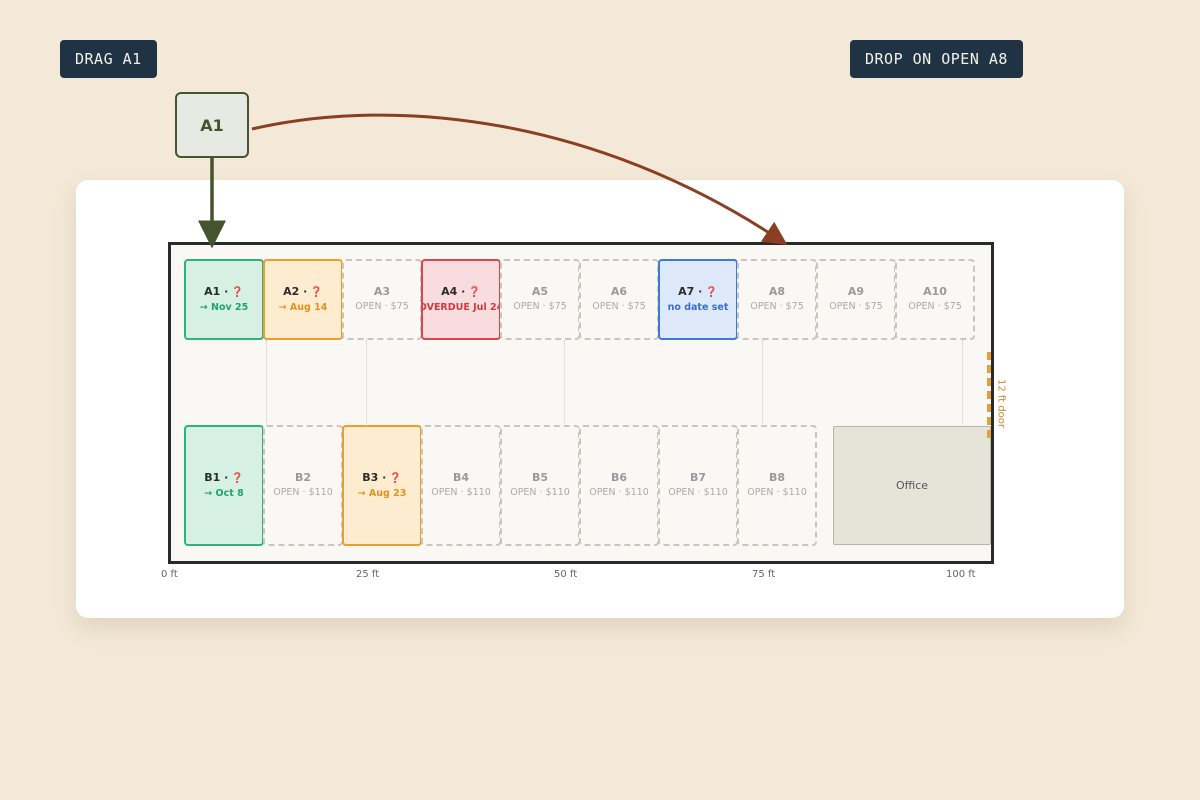 This screenshot has height=800, width=1200. What do you see at coordinates (295, 291) in the screenshot?
I see `unit-id: A2 ·` at bounding box center [295, 291].